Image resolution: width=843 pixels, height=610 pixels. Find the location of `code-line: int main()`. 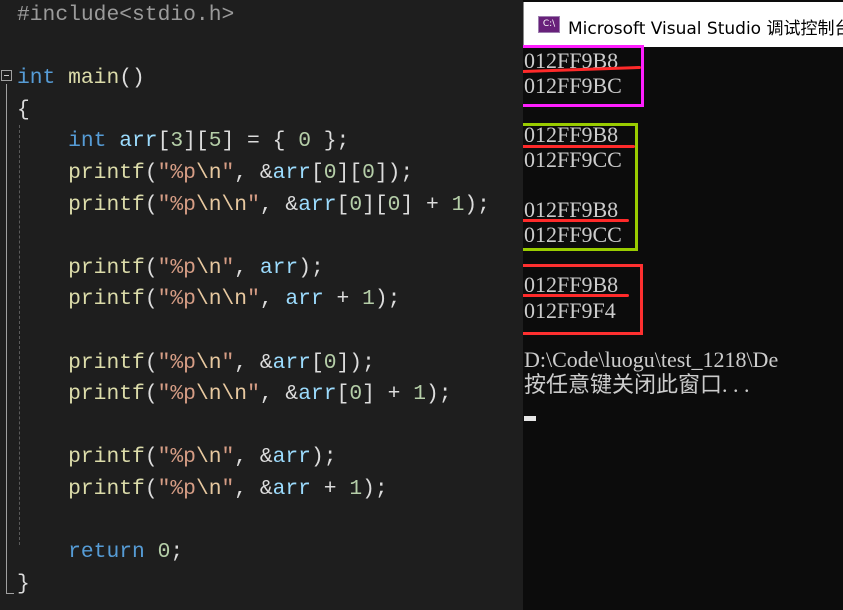

code-line: int main() is located at coordinates (81, 78).